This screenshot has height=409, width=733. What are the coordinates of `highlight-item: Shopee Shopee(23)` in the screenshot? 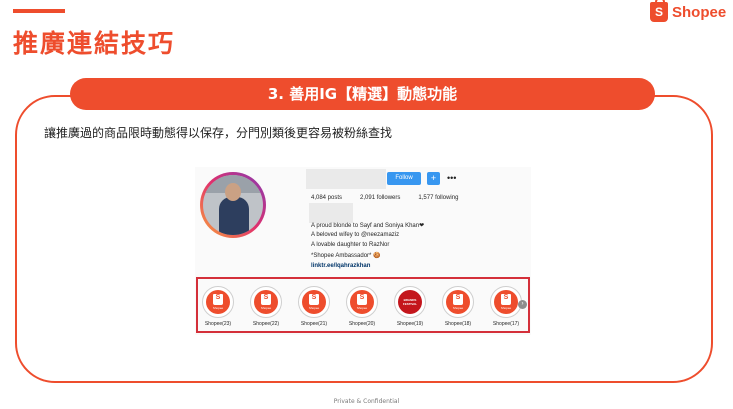 It's located at (218, 306).